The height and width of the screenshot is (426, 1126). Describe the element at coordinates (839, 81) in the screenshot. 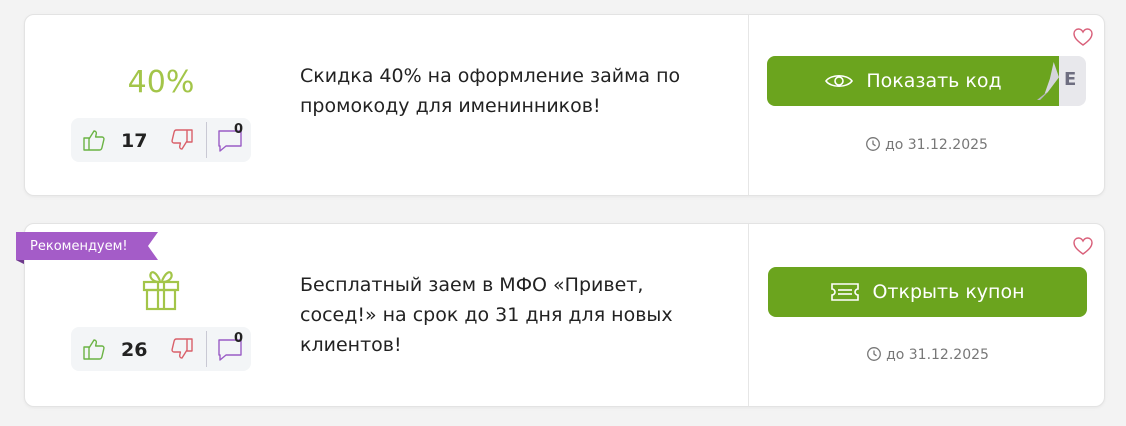

I see `eye-icon` at that location.